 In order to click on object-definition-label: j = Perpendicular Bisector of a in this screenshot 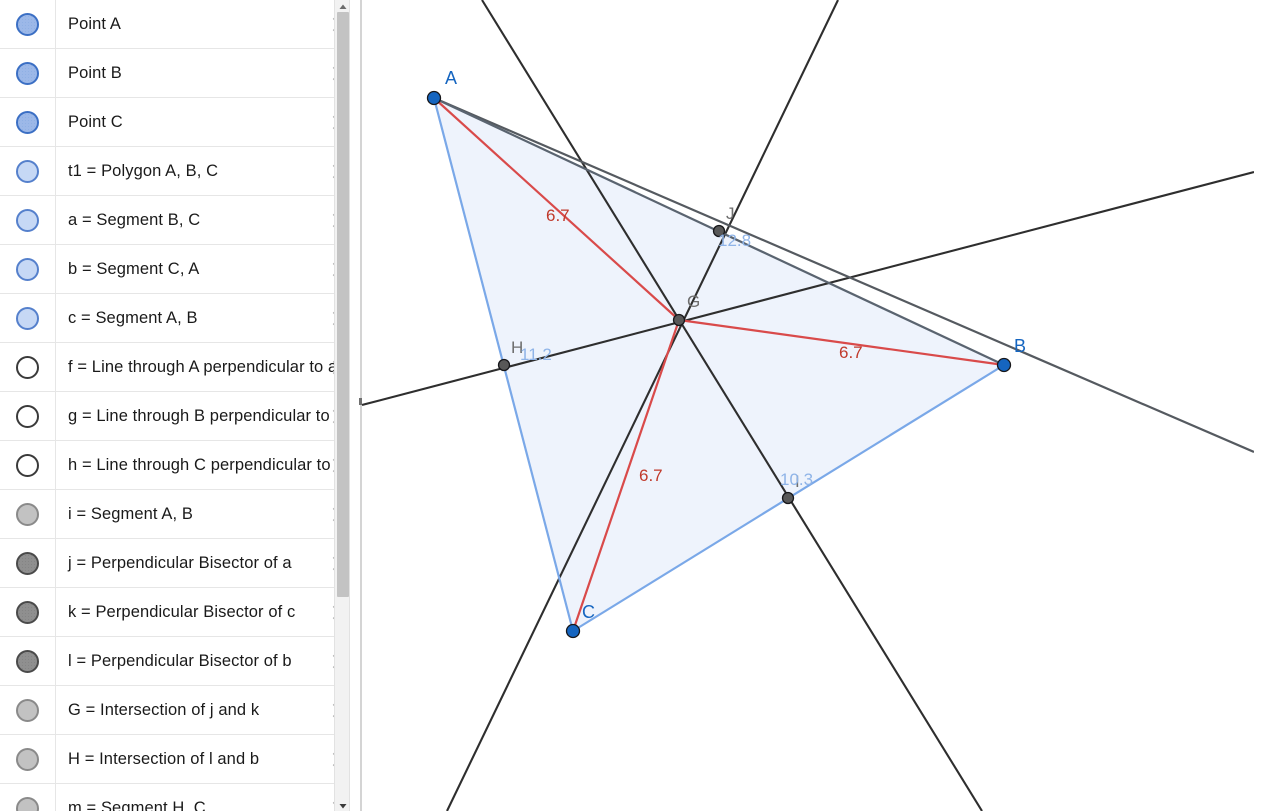, I will do `click(180, 562)`.